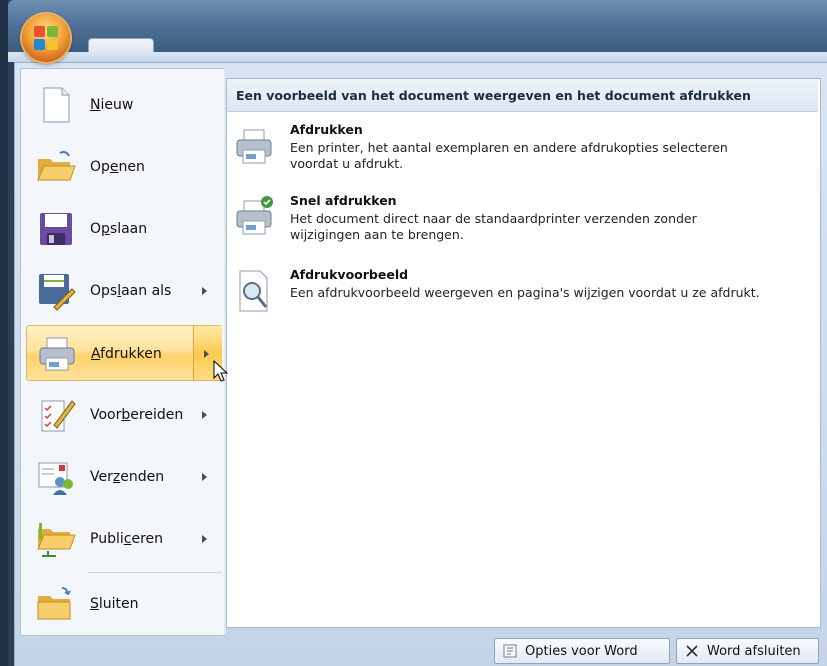  I want to click on open-folder-icon, so click(56, 167).